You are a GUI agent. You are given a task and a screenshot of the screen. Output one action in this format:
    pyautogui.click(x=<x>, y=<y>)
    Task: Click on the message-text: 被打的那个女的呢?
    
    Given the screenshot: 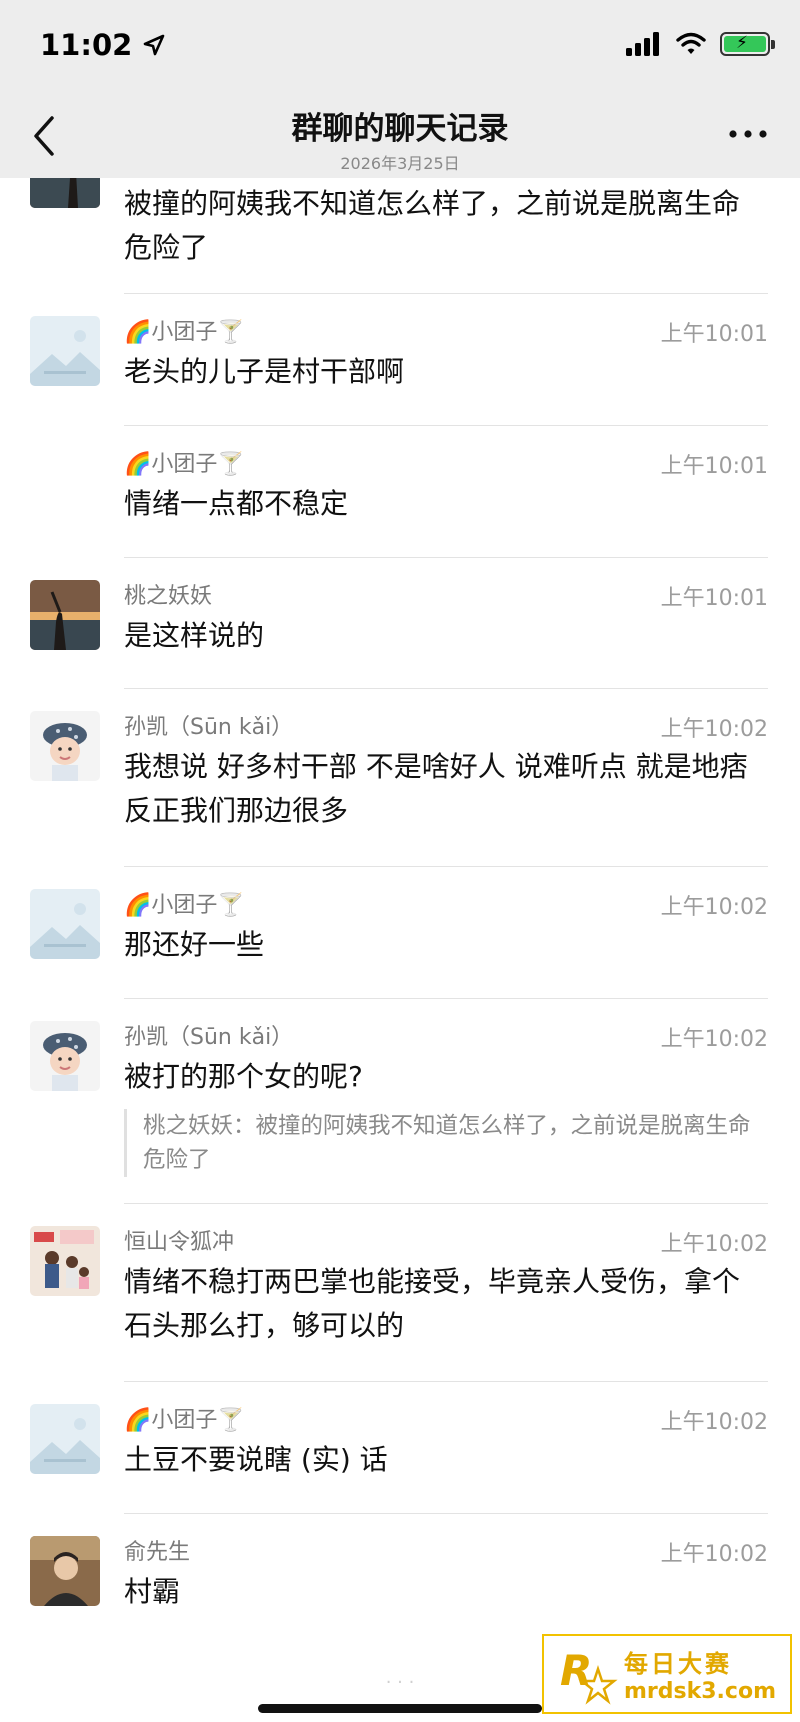 What is the action you would take?
    pyautogui.click(x=243, y=1076)
    